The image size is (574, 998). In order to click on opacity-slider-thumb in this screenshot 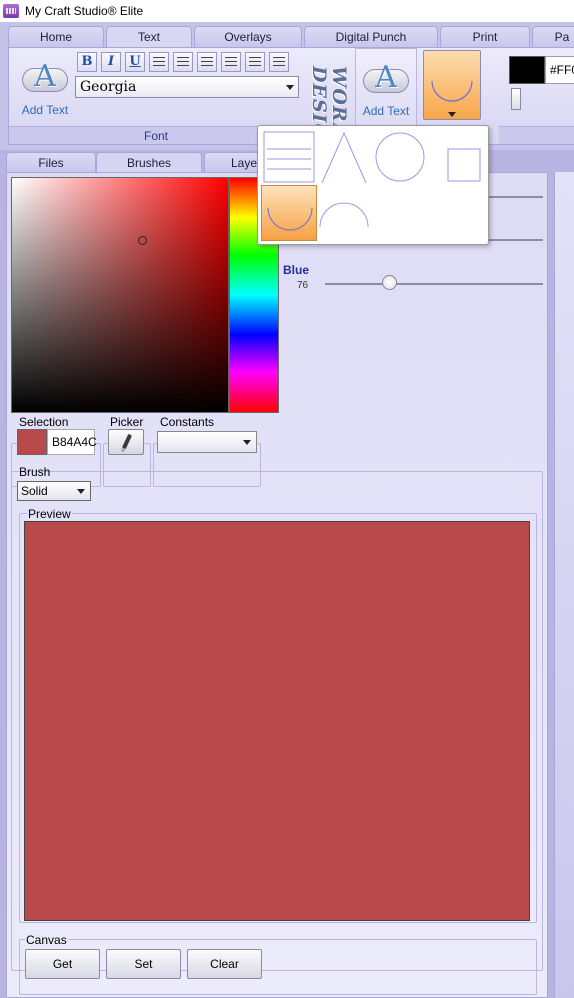, I will do `click(516, 99)`.